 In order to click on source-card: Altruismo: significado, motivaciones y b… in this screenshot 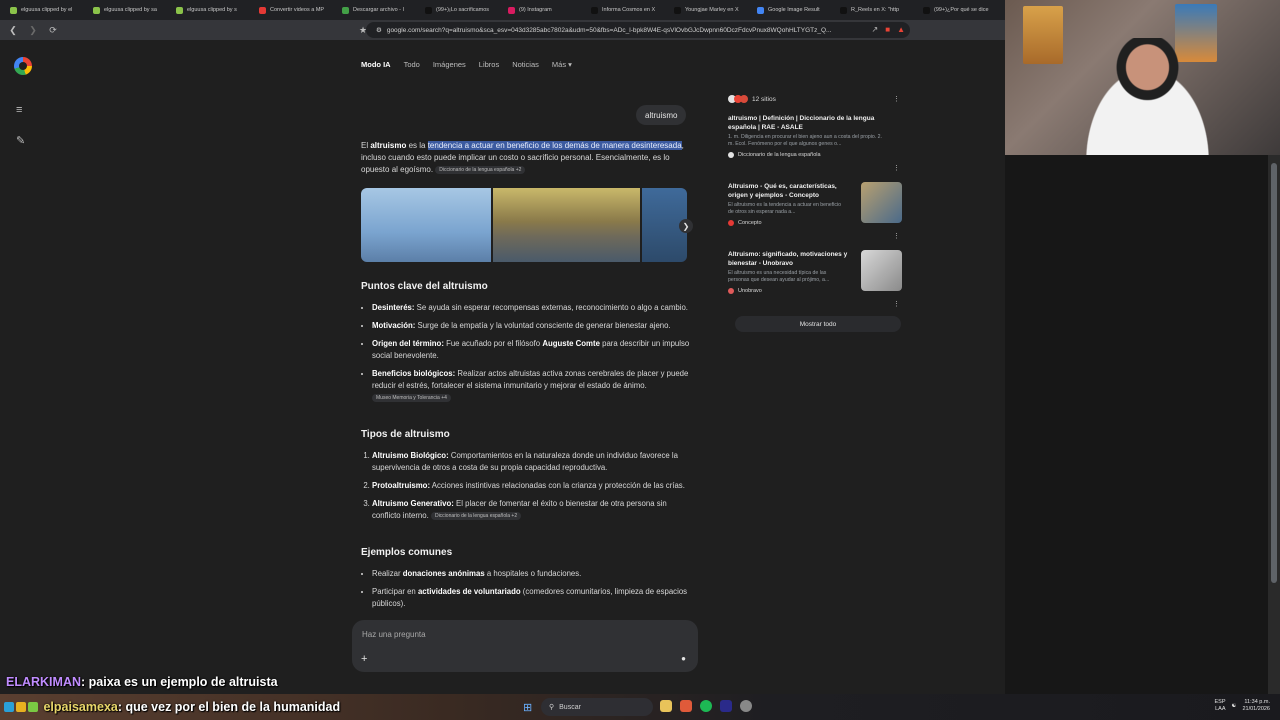, I will do `click(819, 280)`.